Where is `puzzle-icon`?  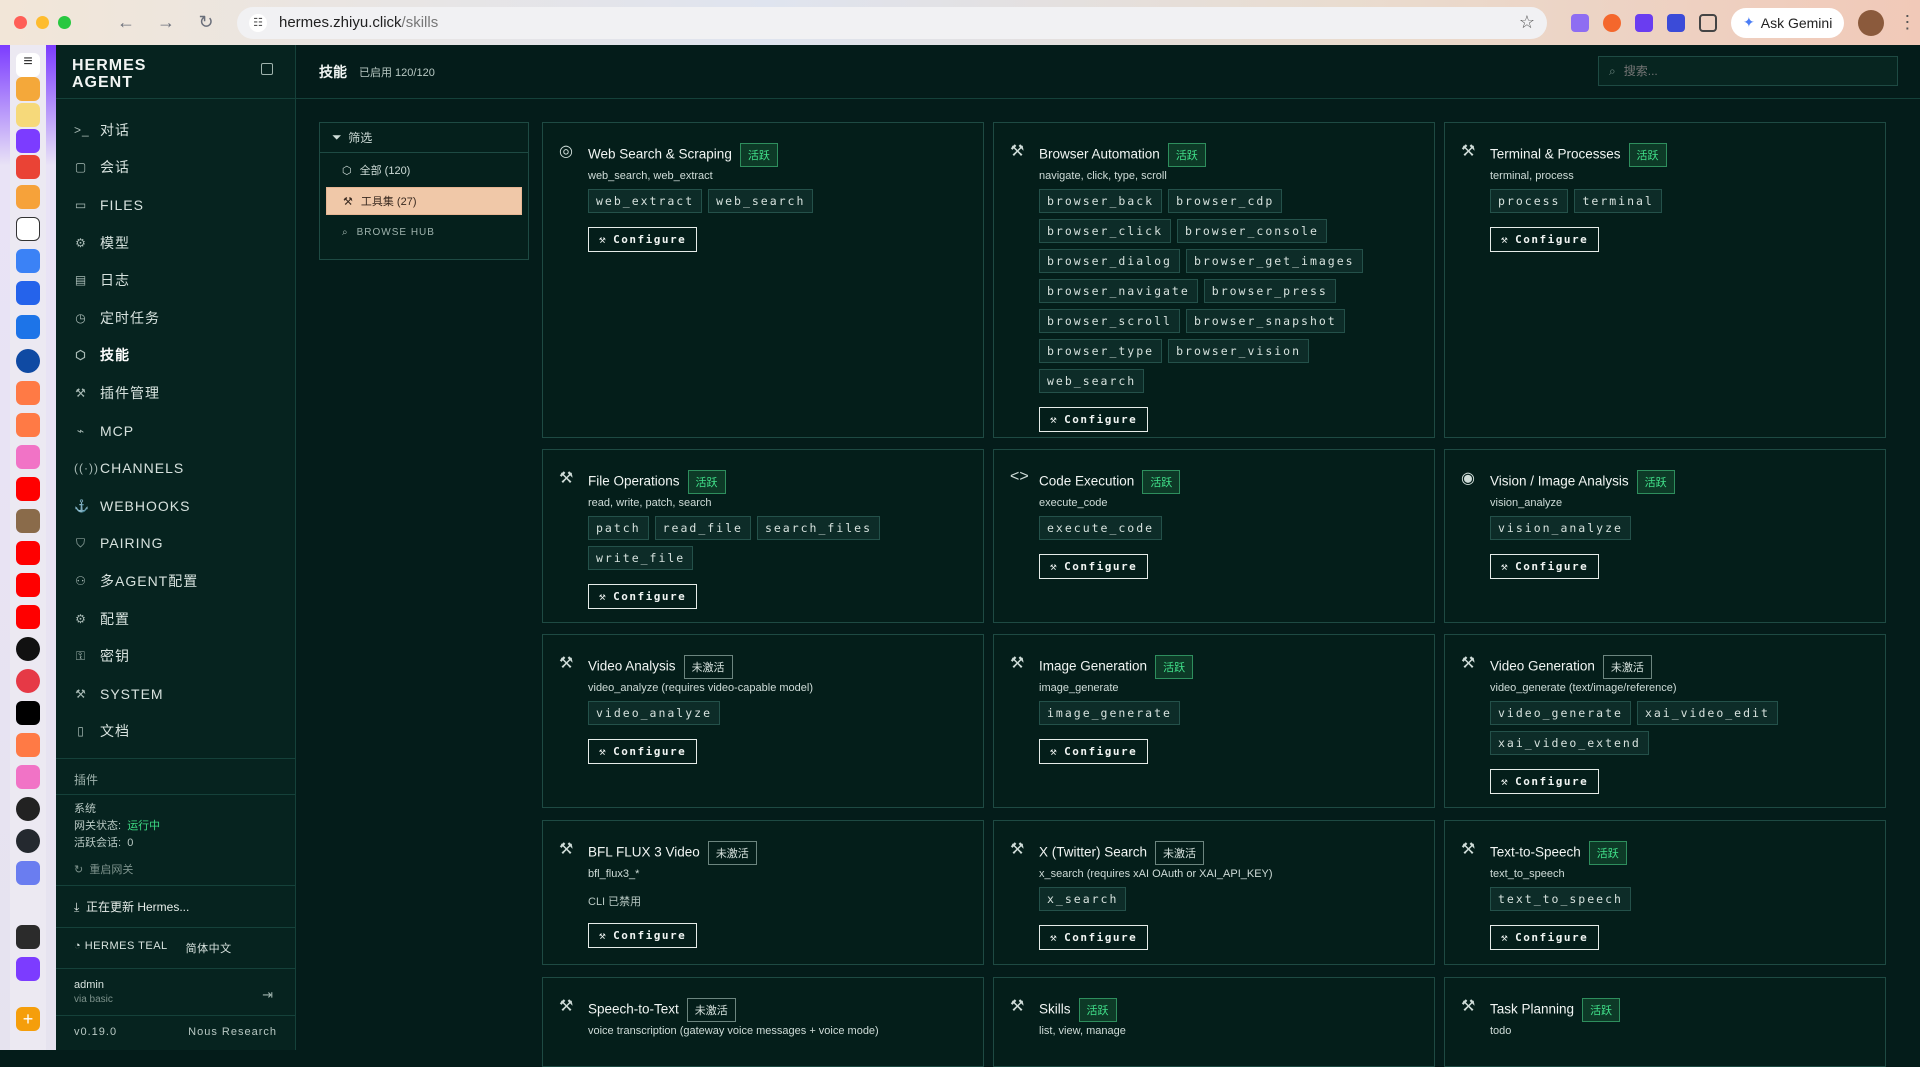 puzzle-icon is located at coordinates (1708, 22).